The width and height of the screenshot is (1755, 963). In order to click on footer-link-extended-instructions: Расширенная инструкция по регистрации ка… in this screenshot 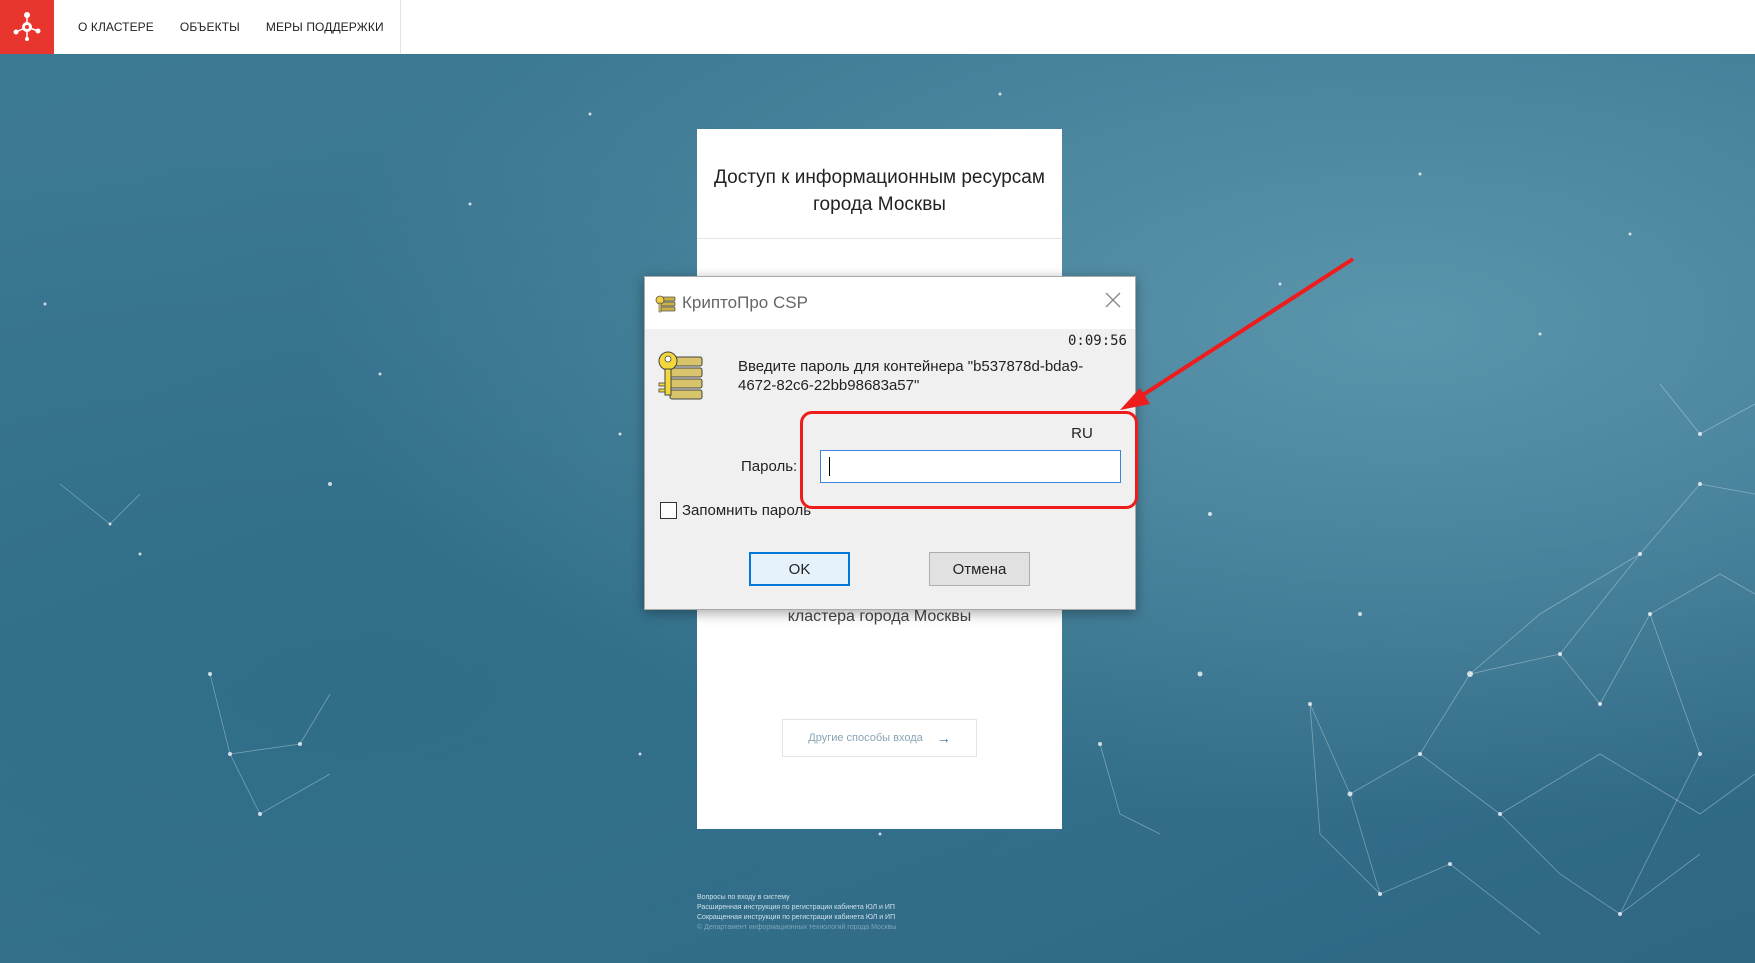, I will do `click(847, 908)`.